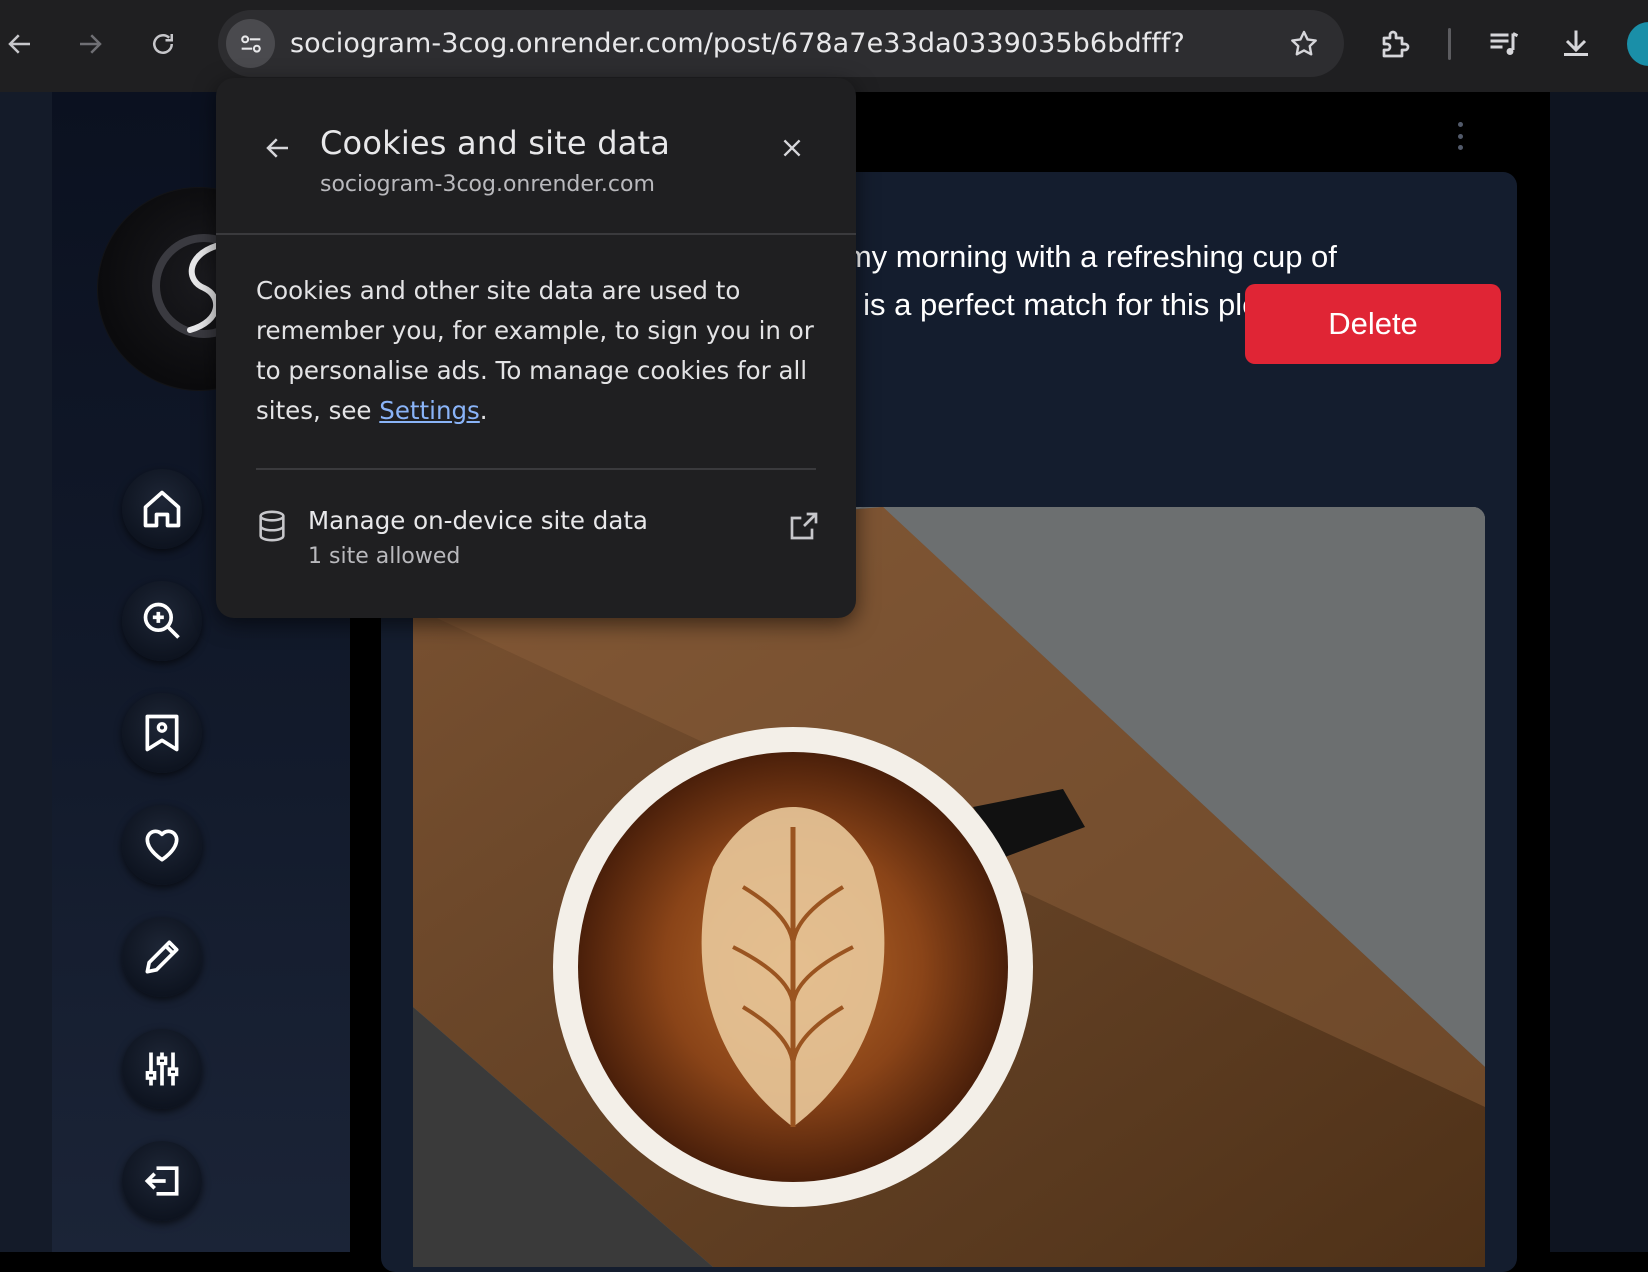 Image resolution: width=1648 pixels, height=1272 pixels. What do you see at coordinates (804, 526) in the screenshot?
I see `open-in-new-icon` at bounding box center [804, 526].